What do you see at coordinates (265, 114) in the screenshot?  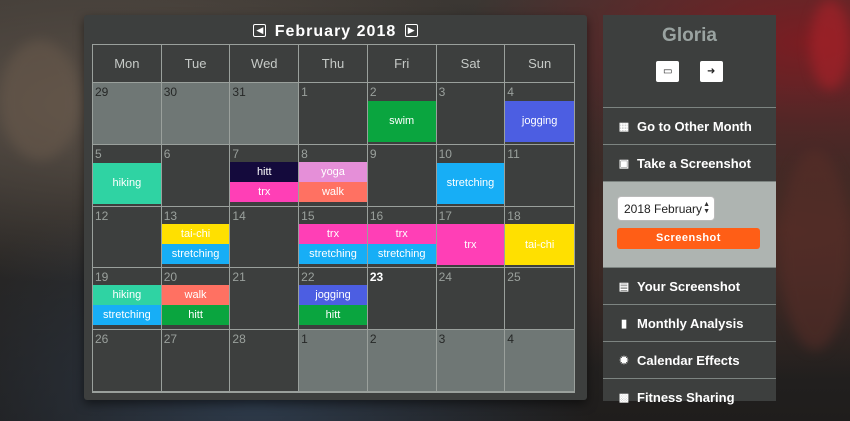 I see `day-cell: 31` at bounding box center [265, 114].